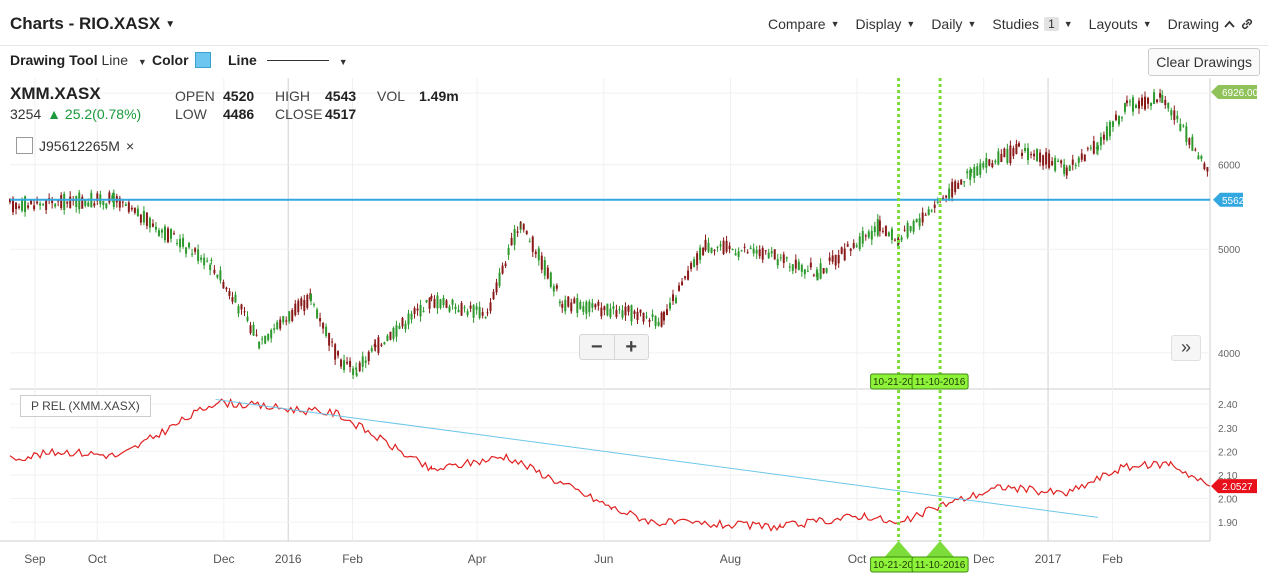 This screenshot has height=580, width=1268. What do you see at coordinates (1211, 24) in the screenshot?
I see `drawing-menu: Drawing` at bounding box center [1211, 24].